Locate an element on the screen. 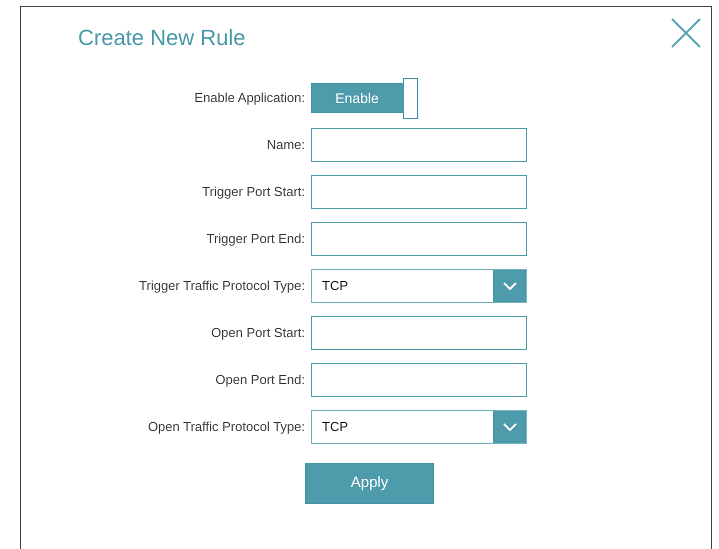 The image size is (719, 549). dialog-title: Create New Rule is located at coordinates (162, 38).